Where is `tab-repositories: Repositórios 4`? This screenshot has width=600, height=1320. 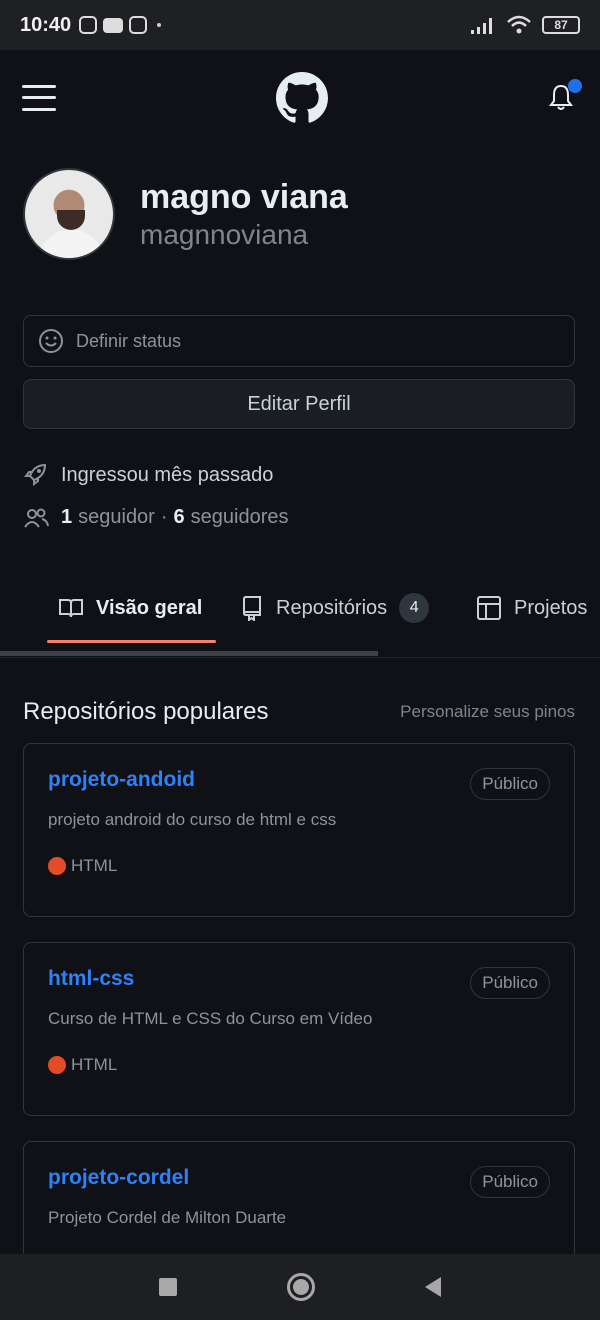
tab-repositories: Repositórios 4 is located at coordinates (336, 608).